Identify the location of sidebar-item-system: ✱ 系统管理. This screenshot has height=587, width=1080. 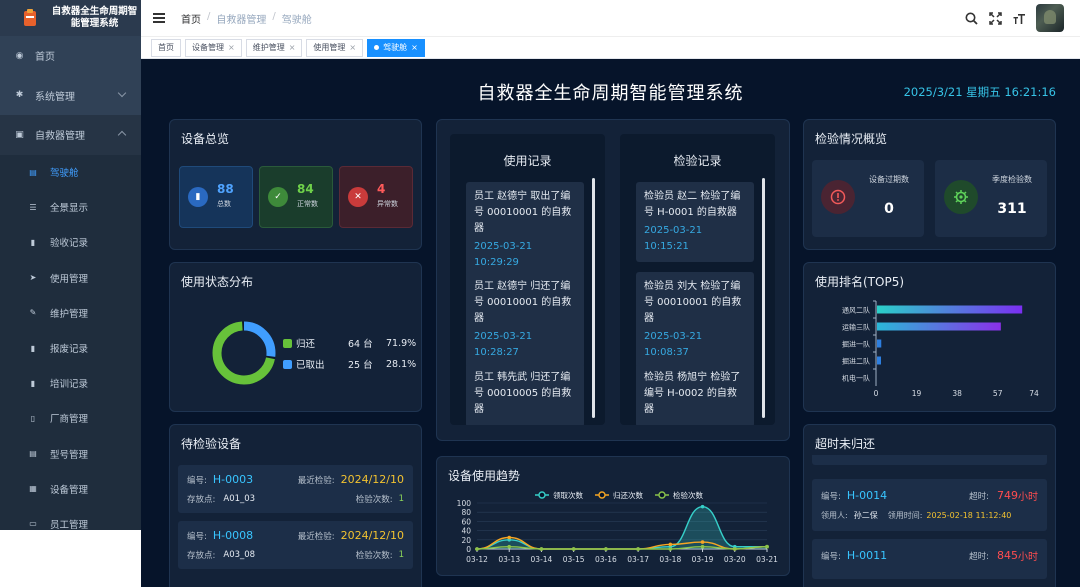
(70, 96).